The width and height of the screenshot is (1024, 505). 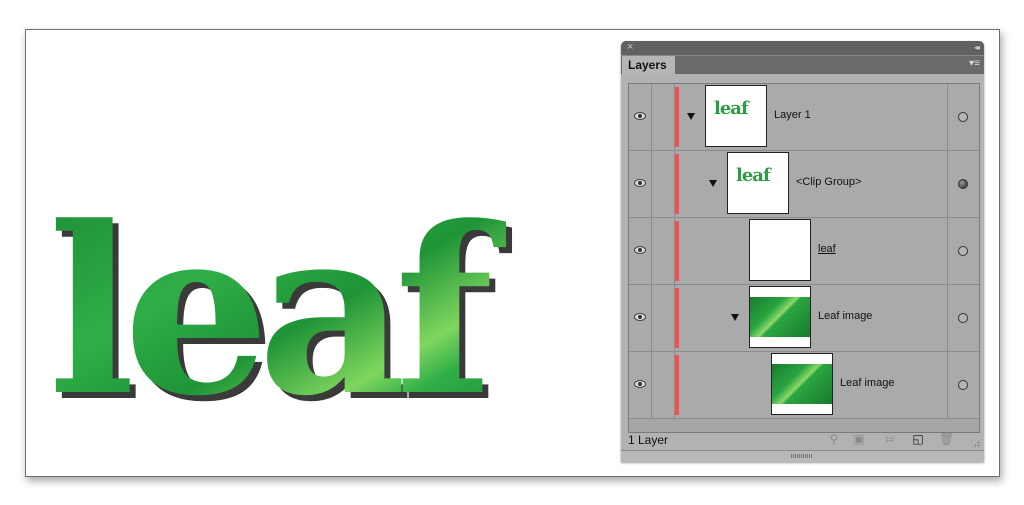 What do you see at coordinates (974, 63) in the screenshot?
I see `panel-menu-icon: ▾≡` at bounding box center [974, 63].